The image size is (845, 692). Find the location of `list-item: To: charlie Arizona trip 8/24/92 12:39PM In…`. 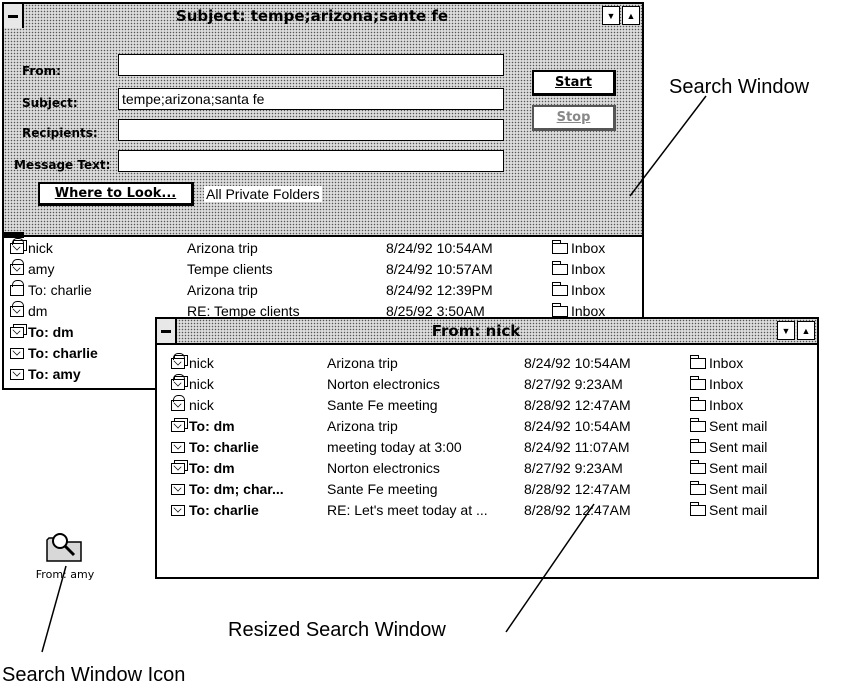

list-item: To: charlie Arizona trip 8/24/92 12:39PM In… is located at coordinates (323, 290).